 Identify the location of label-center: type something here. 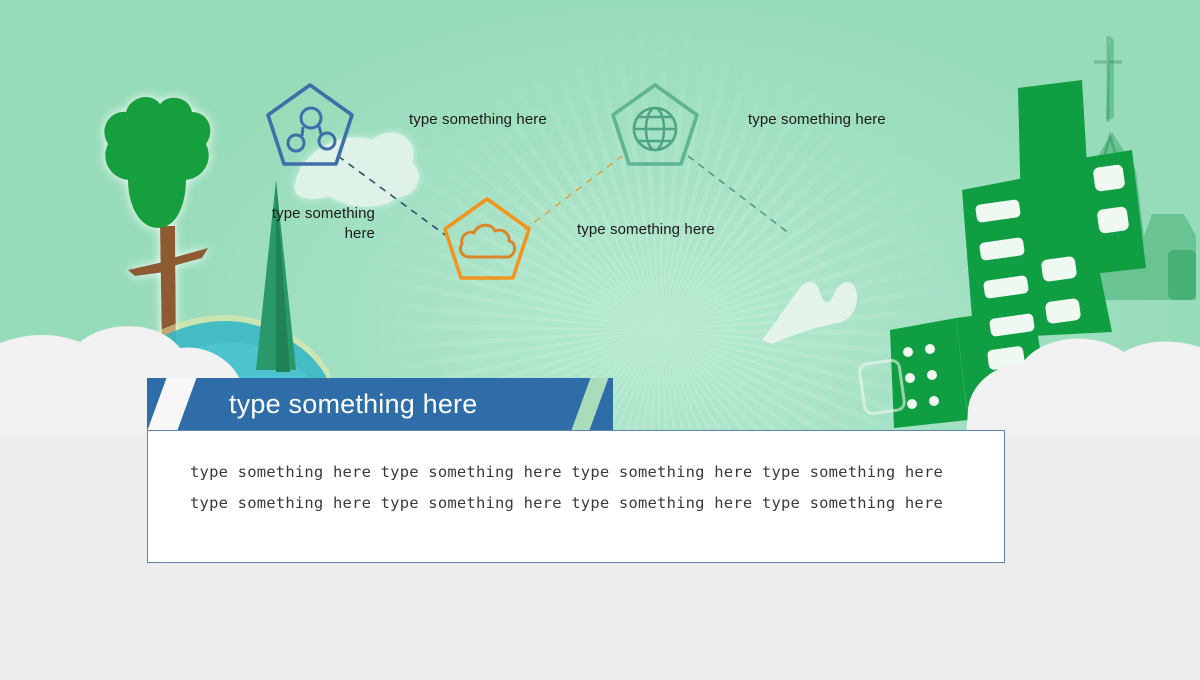
(646, 229).